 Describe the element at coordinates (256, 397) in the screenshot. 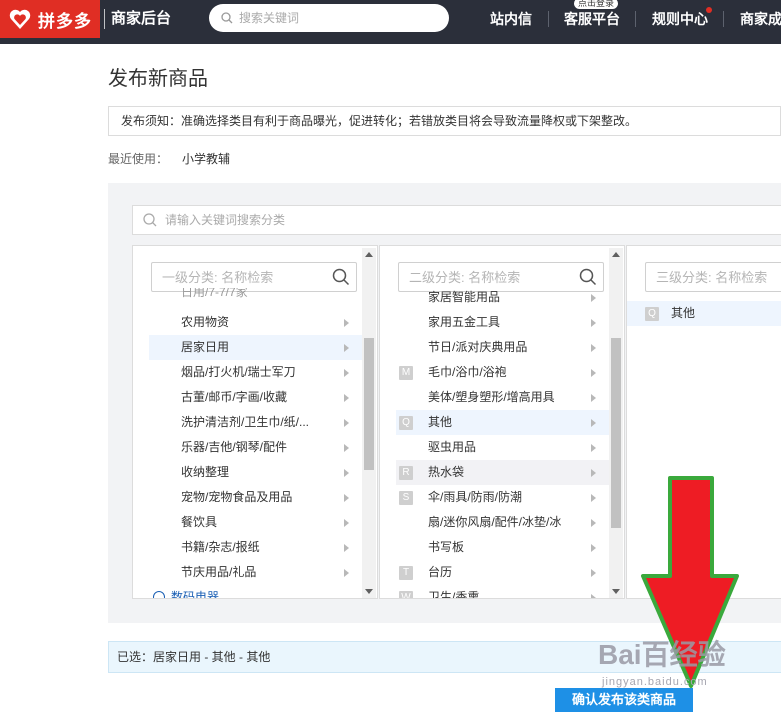

I see `list-item: 古董/邮币/字画/收藏` at that location.